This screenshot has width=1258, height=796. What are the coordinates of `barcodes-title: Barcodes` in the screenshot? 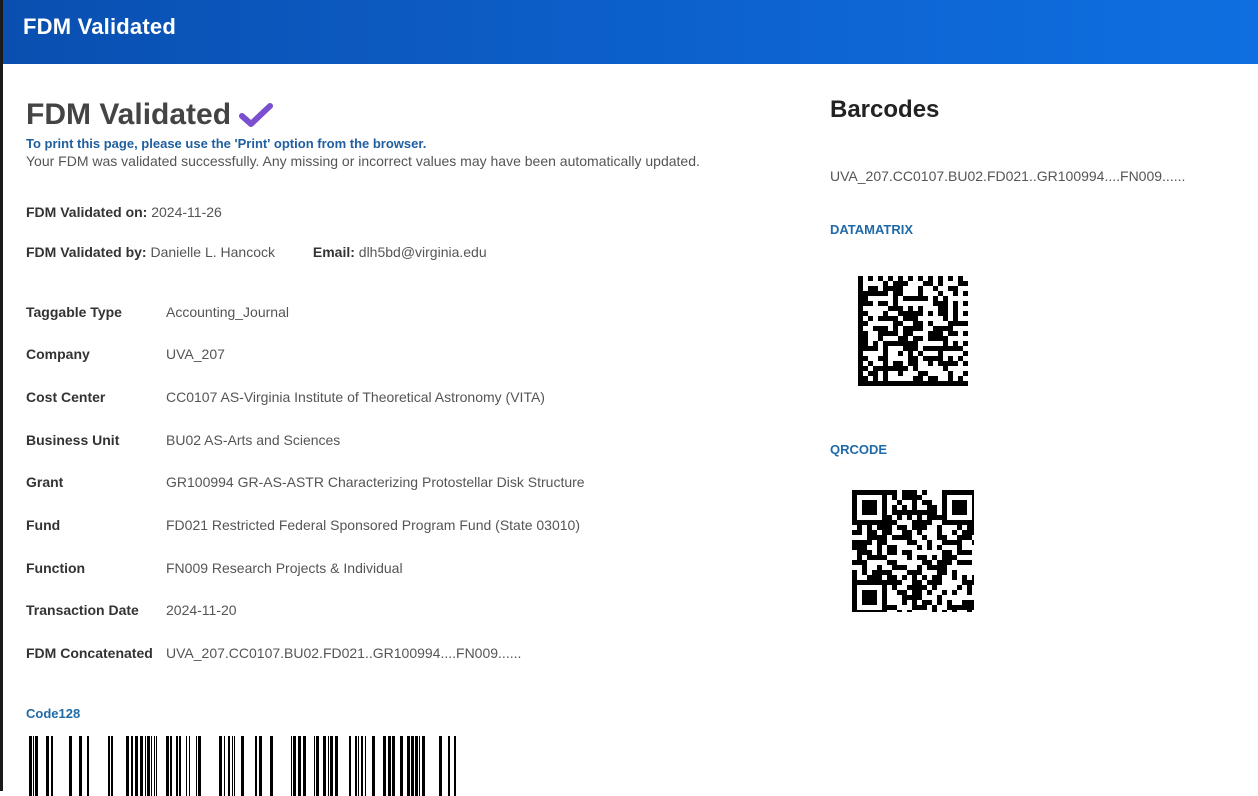 It's located at (885, 109).